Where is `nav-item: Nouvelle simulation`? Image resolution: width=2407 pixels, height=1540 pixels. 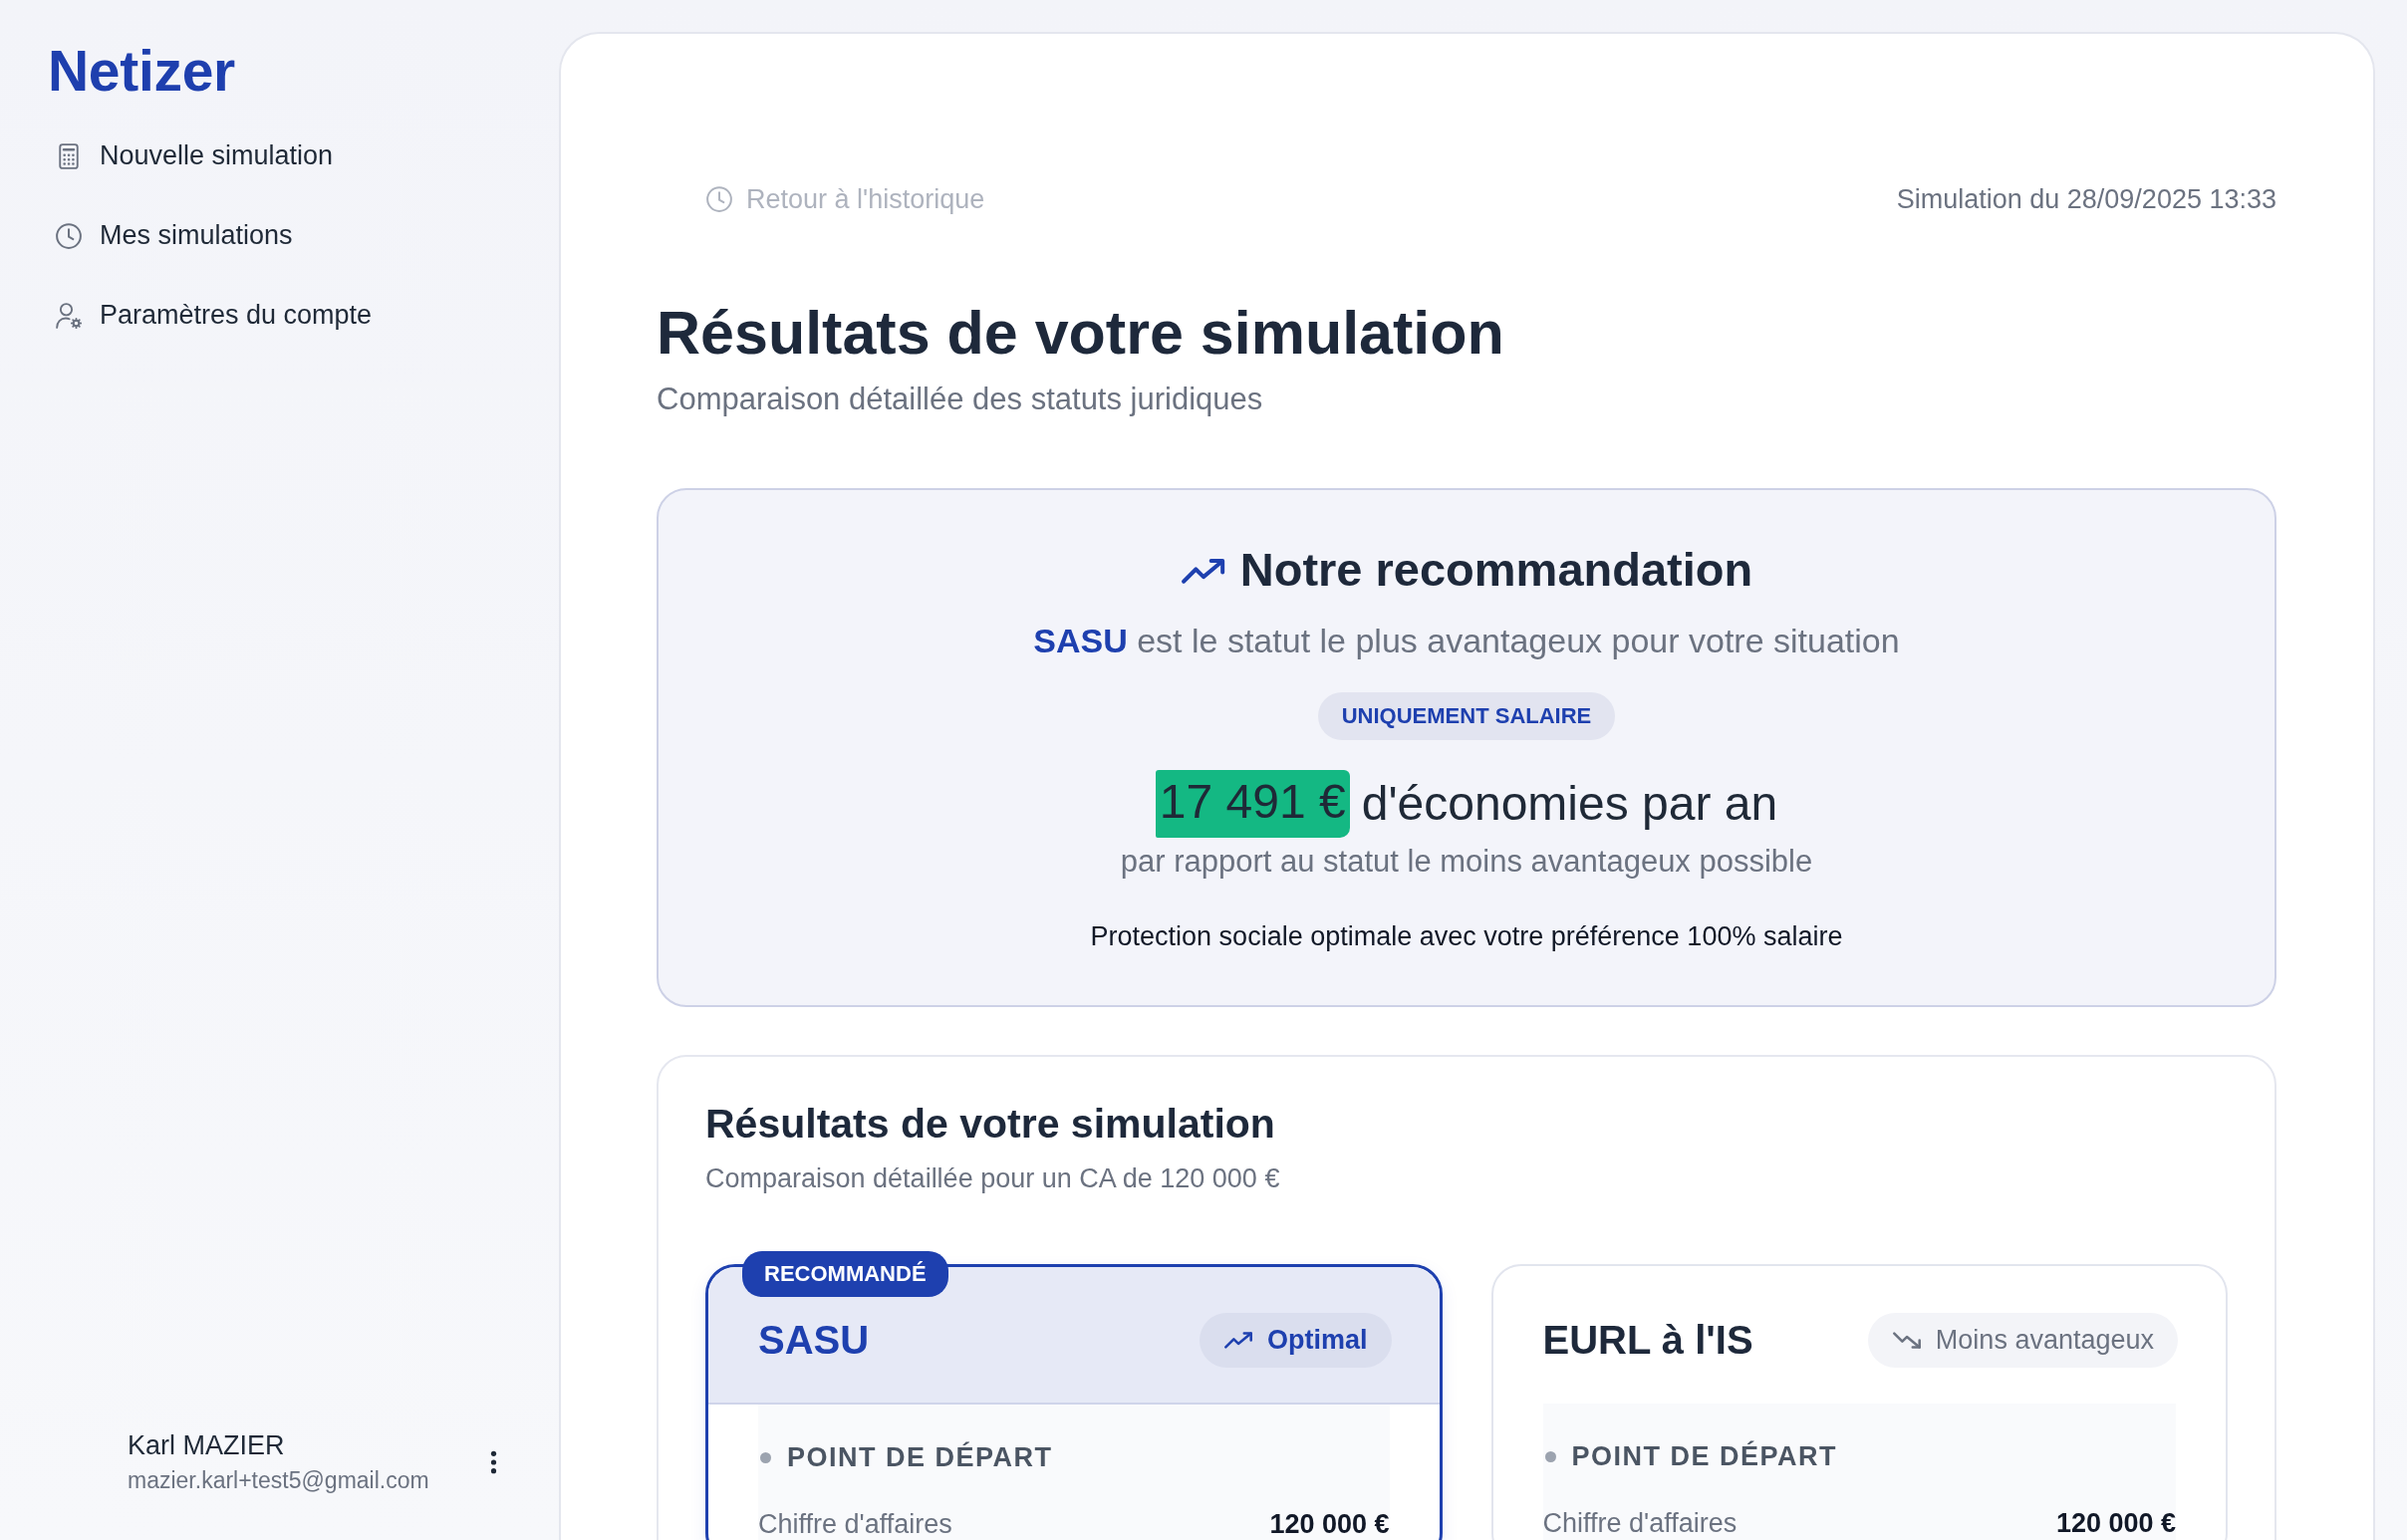
nav-item: Nouvelle simulation is located at coordinates (191, 156).